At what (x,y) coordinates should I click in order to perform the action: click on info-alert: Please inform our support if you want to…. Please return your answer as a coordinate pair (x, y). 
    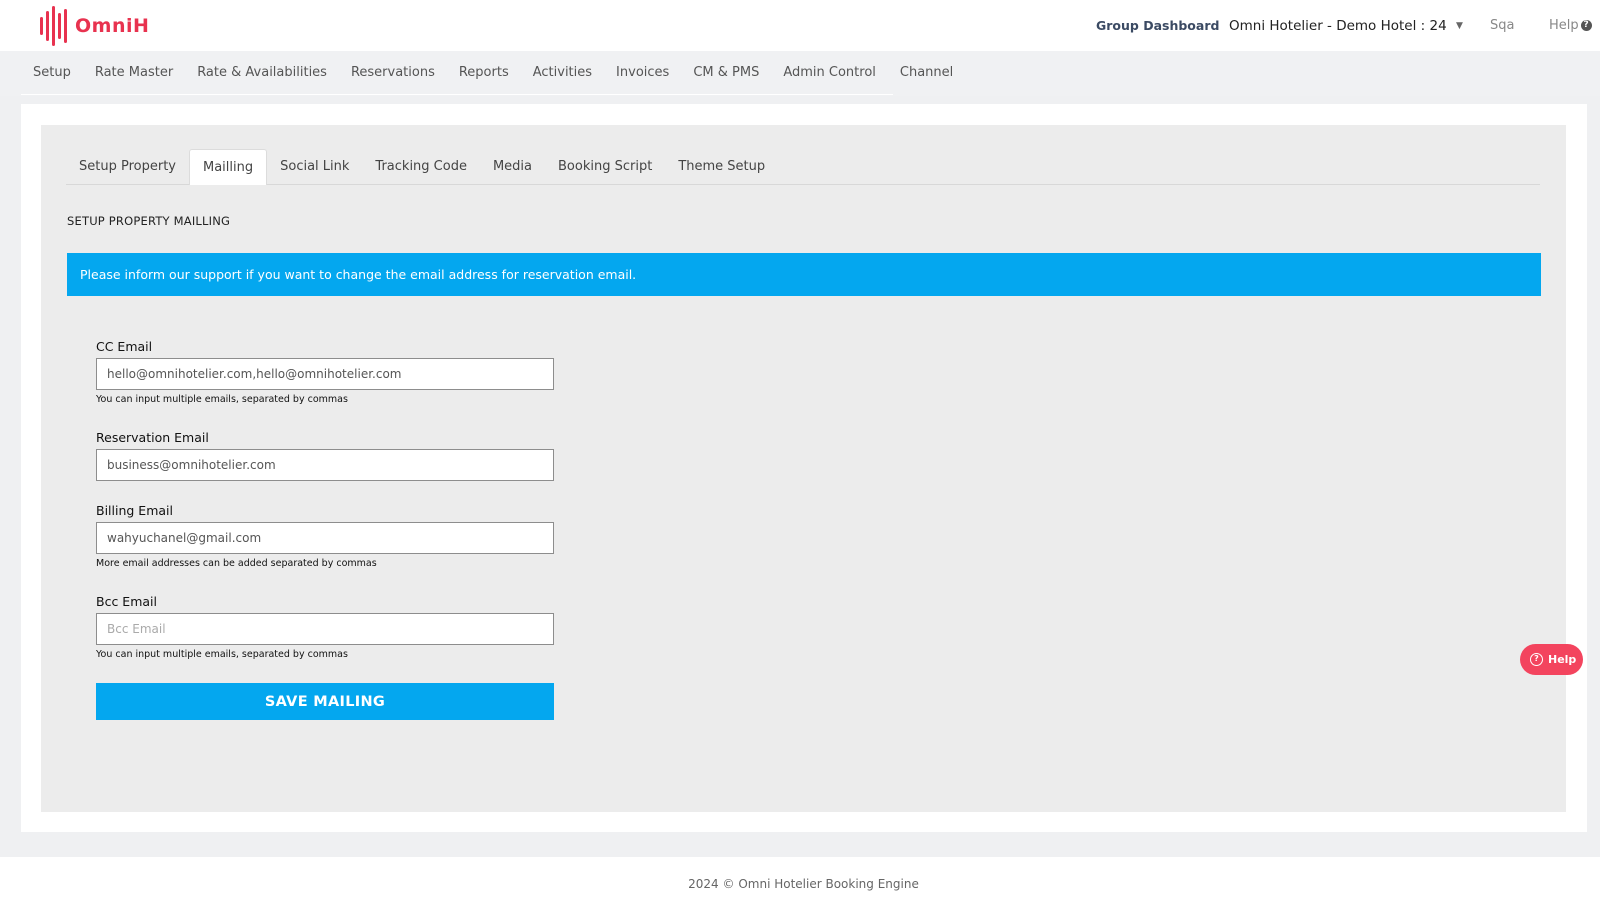
    Looking at the image, I should click on (804, 274).